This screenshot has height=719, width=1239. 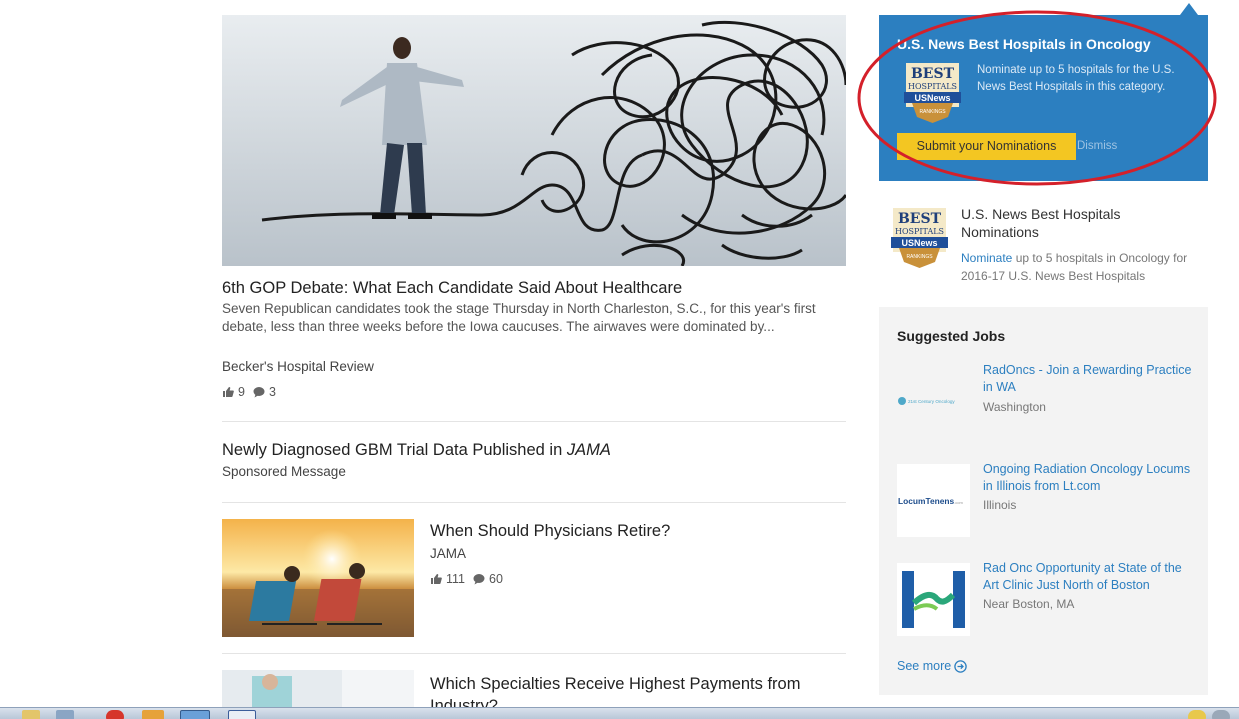 What do you see at coordinates (1024, 44) in the screenshot?
I see `promo-title: U.S. News Best Hospitals in Oncology` at bounding box center [1024, 44].